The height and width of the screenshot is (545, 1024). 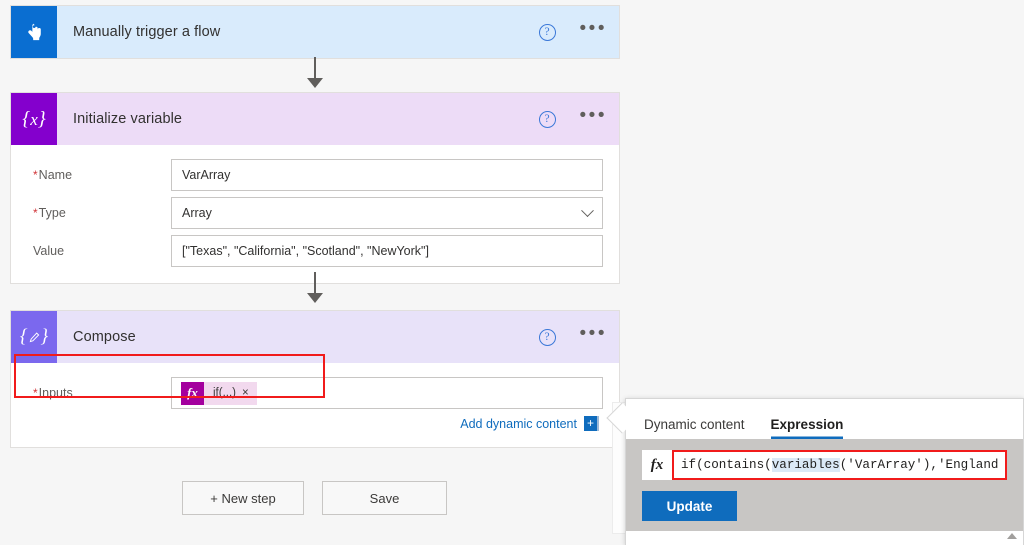 What do you see at coordinates (249, 393) in the screenshot?
I see `remove-token-icon: ×` at bounding box center [249, 393].